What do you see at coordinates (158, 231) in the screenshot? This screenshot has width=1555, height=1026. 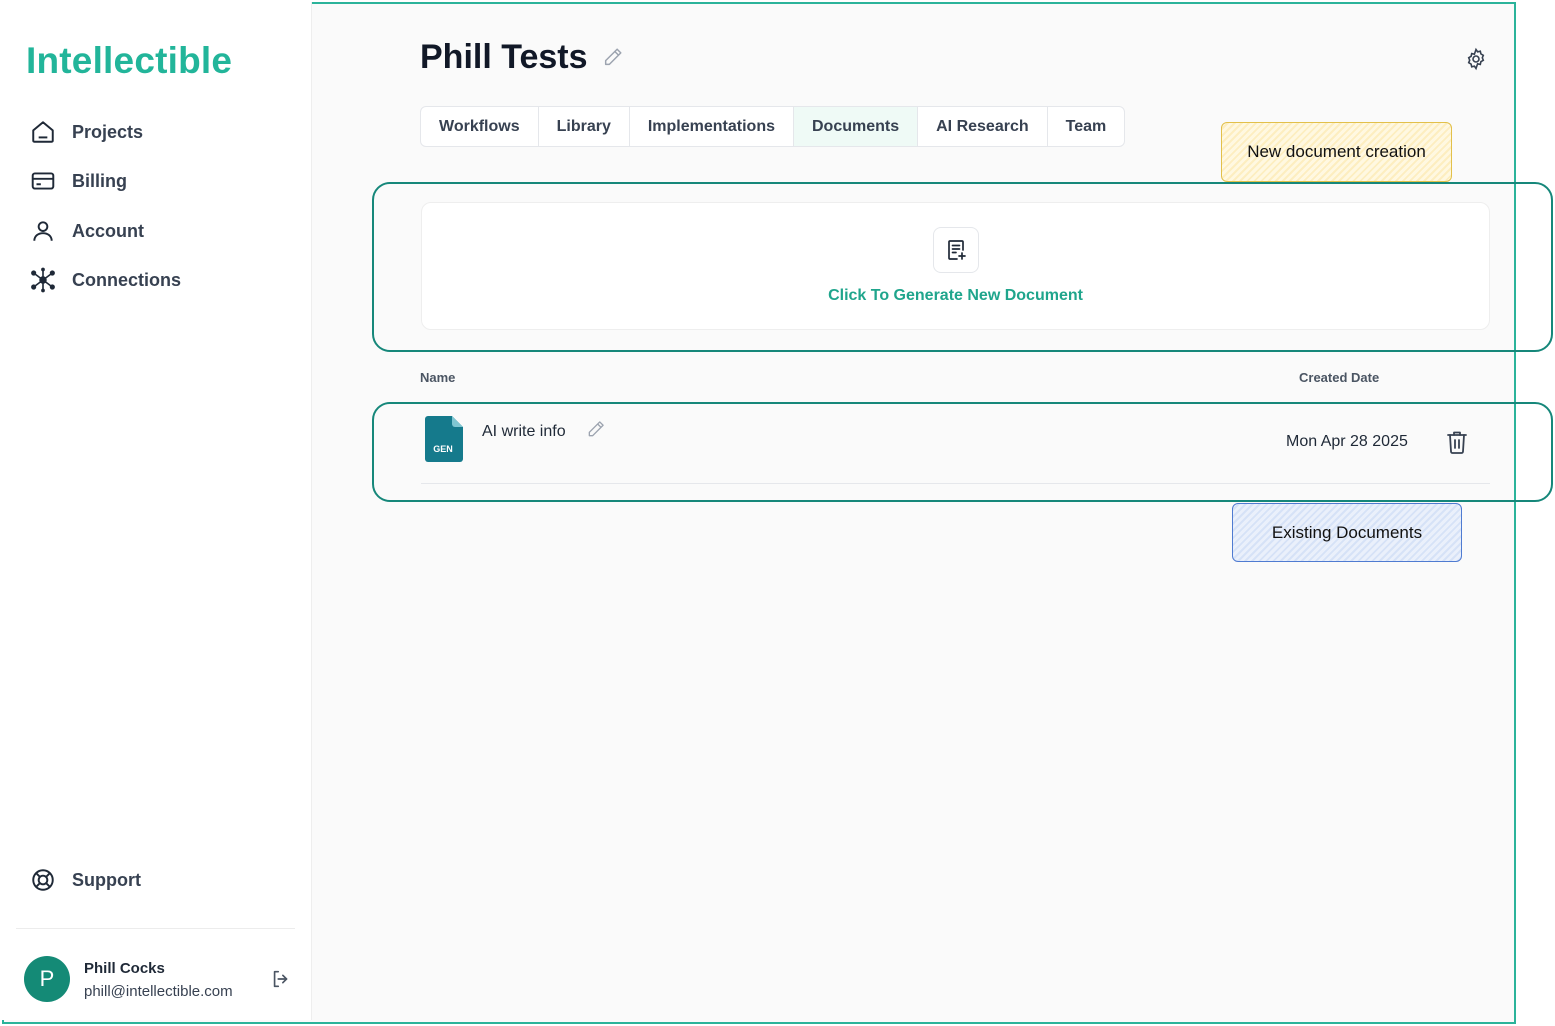 I see `sidebar-item-account: Account` at bounding box center [158, 231].